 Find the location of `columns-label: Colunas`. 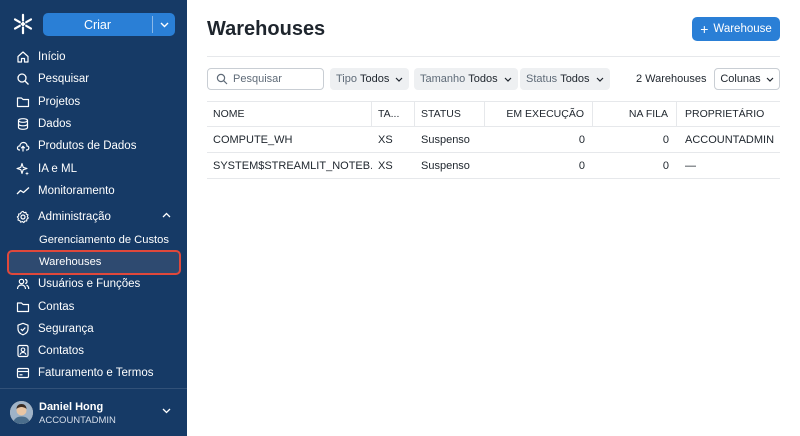

columns-label: Colunas is located at coordinates (740, 79).